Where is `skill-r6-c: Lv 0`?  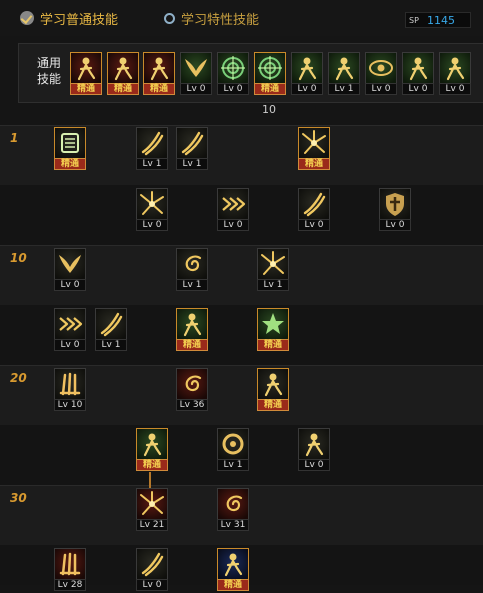
skill-r6-c: Lv 0 is located at coordinates (314, 450).